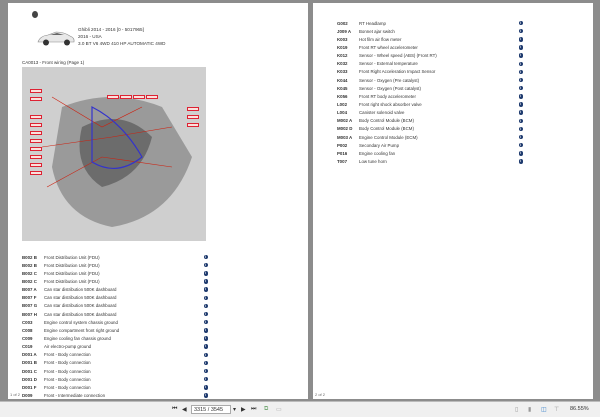 This screenshot has width=600, height=417. I want to click on component-code: L002, so click(342, 104).